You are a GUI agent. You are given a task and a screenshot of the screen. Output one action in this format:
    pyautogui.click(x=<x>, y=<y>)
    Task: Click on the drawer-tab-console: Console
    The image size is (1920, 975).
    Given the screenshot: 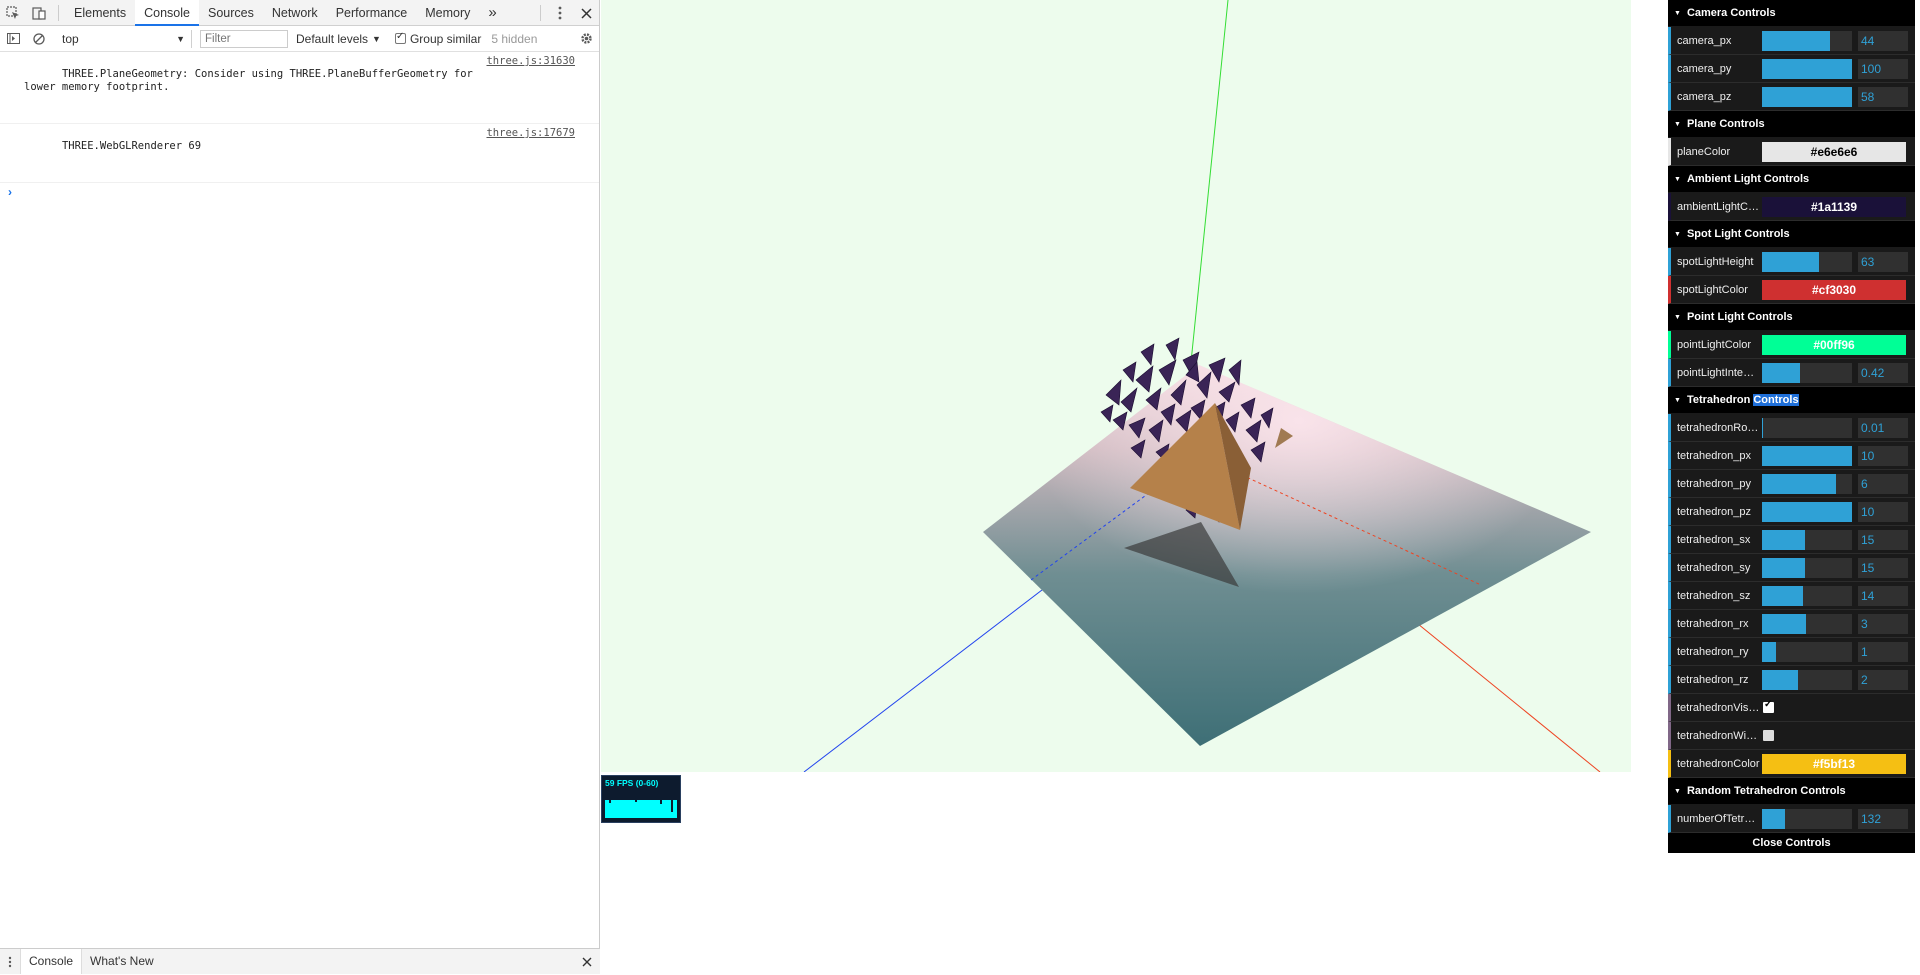 What is the action you would take?
    pyautogui.click(x=51, y=961)
    